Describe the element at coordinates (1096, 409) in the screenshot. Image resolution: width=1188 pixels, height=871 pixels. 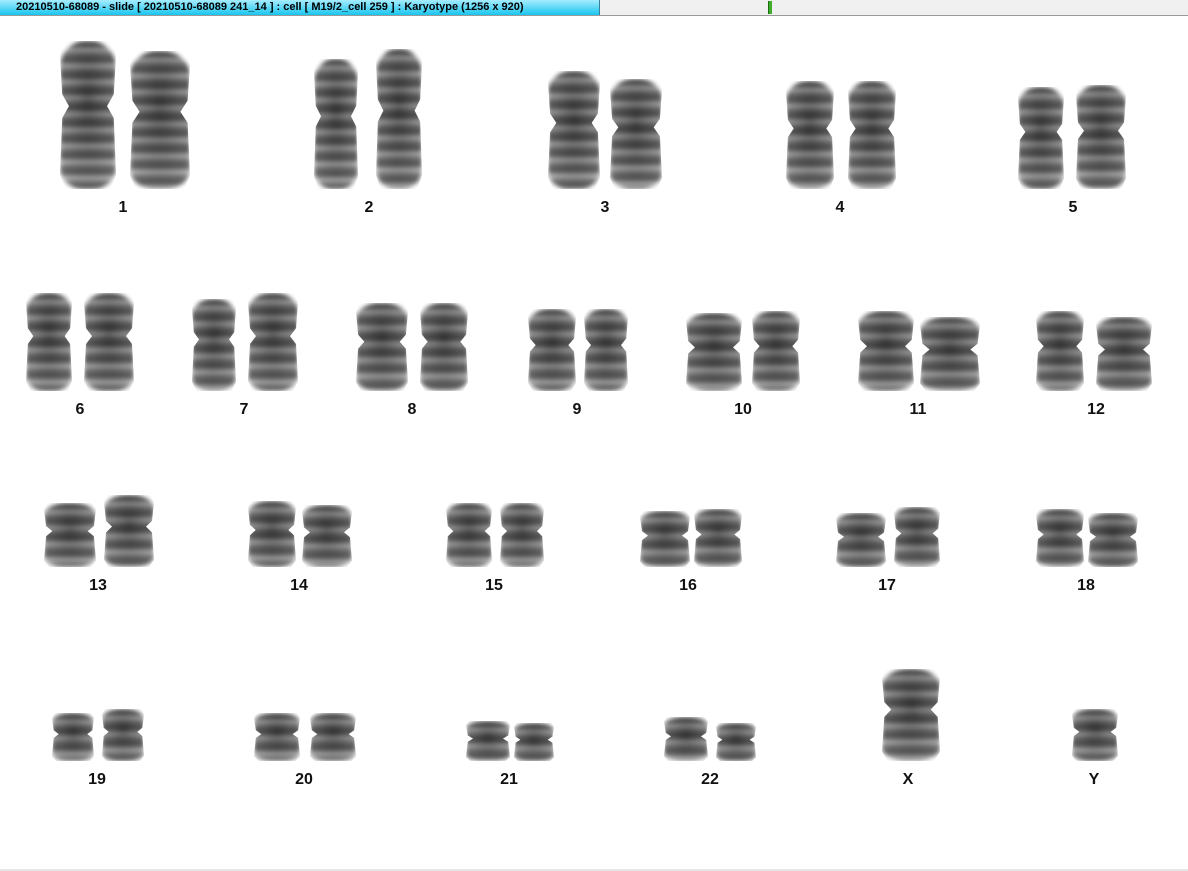
I see `chromosome-pair-label: 12` at that location.